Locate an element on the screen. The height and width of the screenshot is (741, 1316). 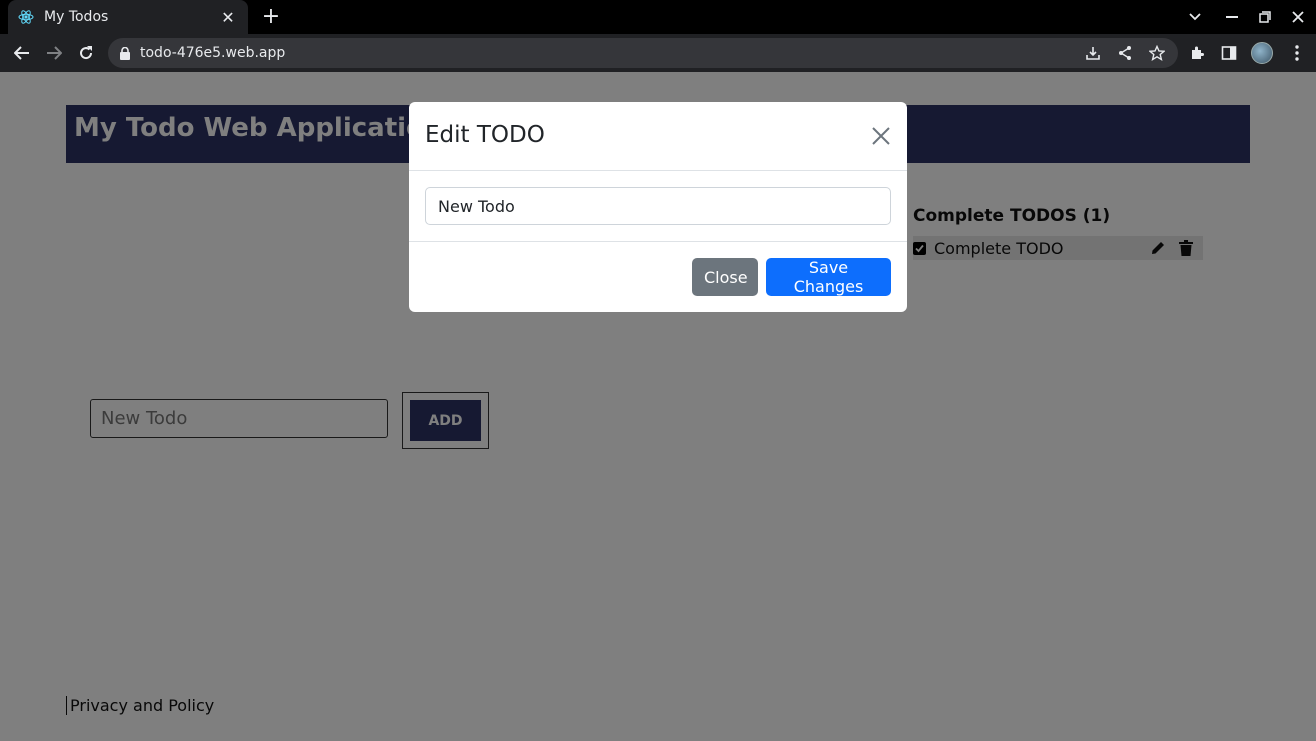
minimize-icon is located at coordinates (1232, 17).